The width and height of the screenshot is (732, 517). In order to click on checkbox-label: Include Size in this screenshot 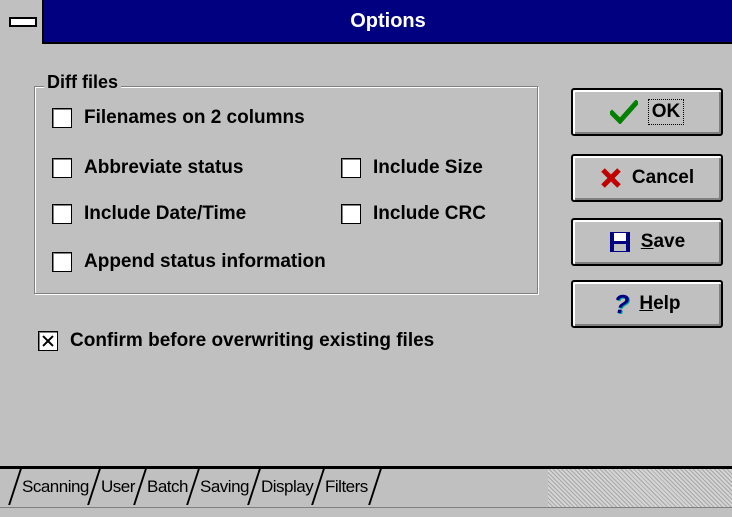, I will do `click(428, 167)`.